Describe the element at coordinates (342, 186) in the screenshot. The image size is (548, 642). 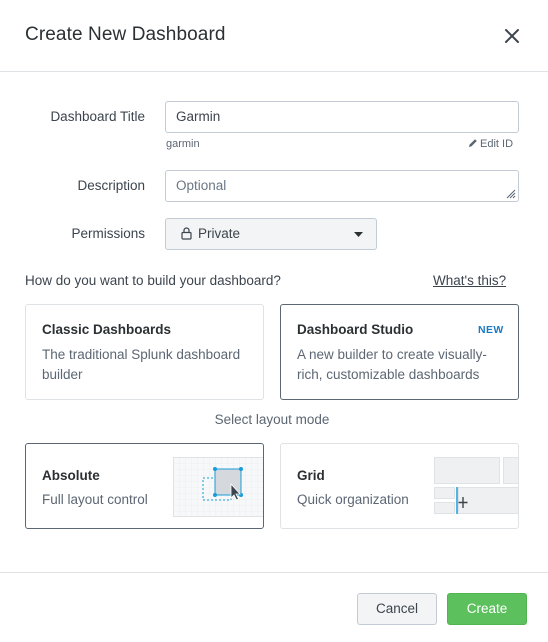
I see `description-field: Optional` at that location.